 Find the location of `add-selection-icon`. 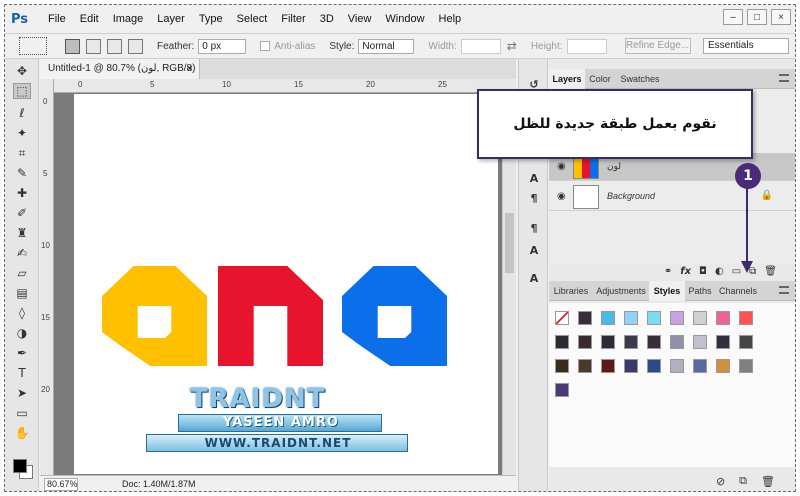

add-selection-icon is located at coordinates (93, 46).